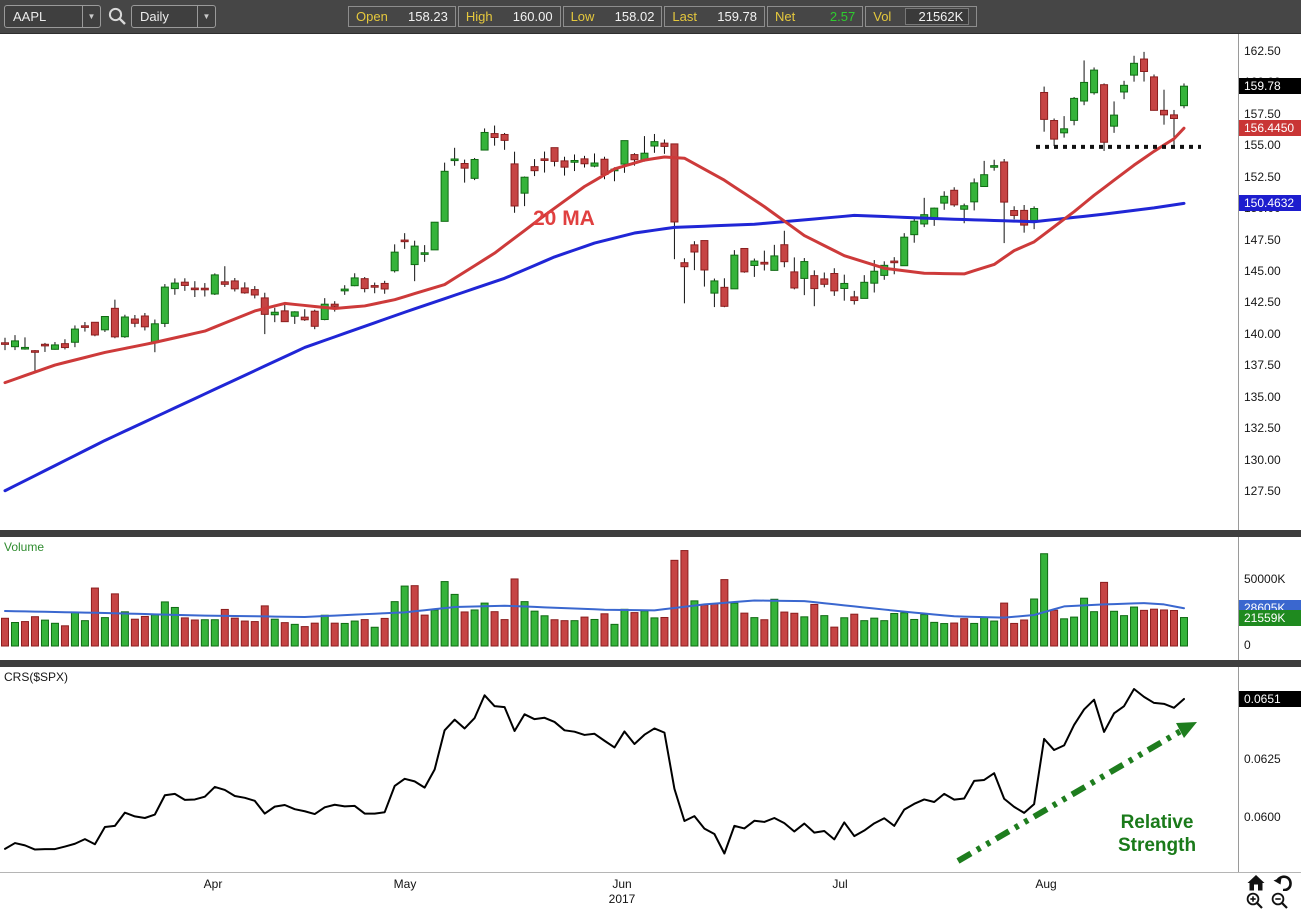 This screenshot has height=916, width=1301. What do you see at coordinates (1270, 203) in the screenshot?
I see `price-tag: 150.4632` at bounding box center [1270, 203].